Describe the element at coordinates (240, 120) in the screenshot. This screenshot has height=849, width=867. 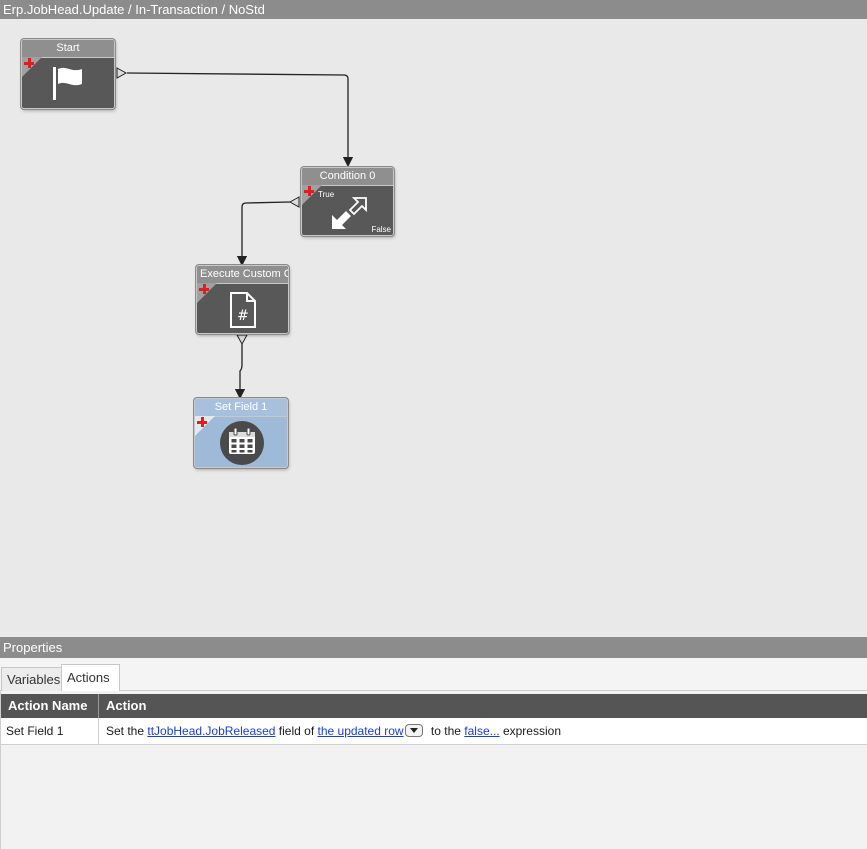
I see `connector-start-condition` at that location.